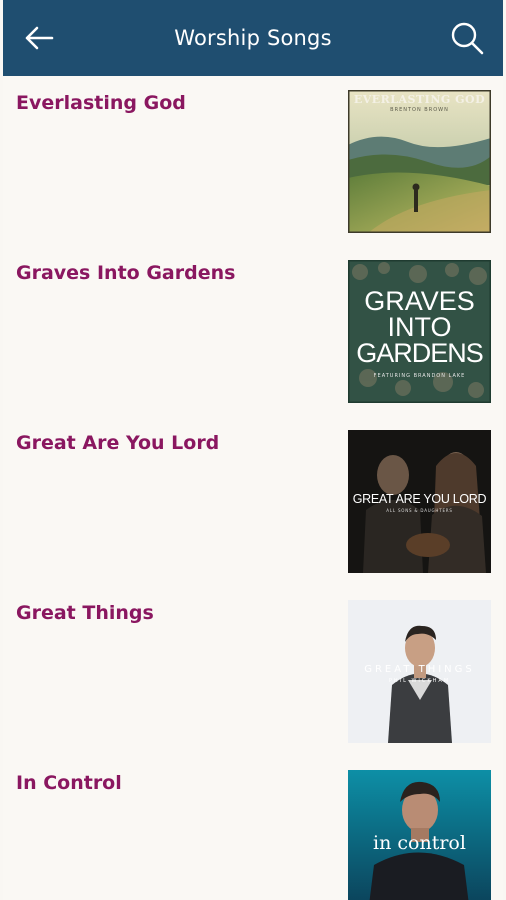  Describe the element at coordinates (420, 353) in the screenshot. I see `cover-line-3: GARDENS` at that location.